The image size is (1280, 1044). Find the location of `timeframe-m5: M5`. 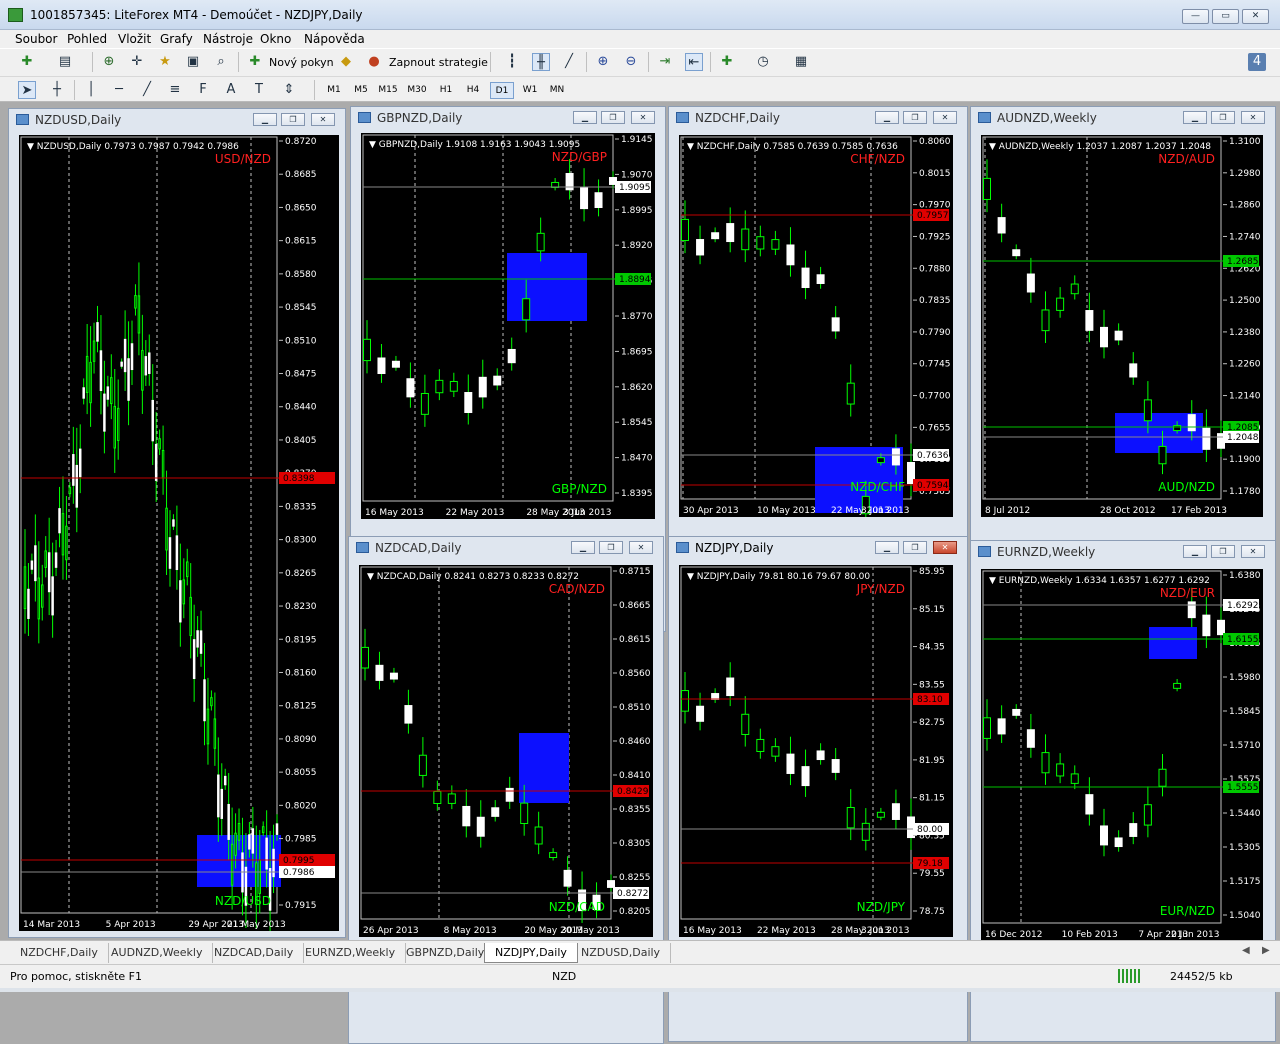

timeframe-m5: M5 is located at coordinates (361, 90).